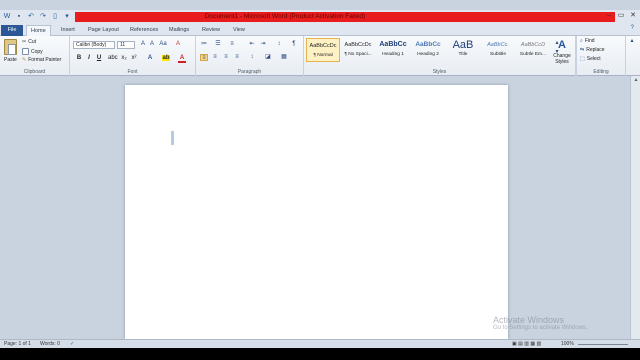 This screenshot has height=360, width=640. Describe the element at coordinates (124, 58) in the screenshot. I see `subscript-icon: x₂` at that location.